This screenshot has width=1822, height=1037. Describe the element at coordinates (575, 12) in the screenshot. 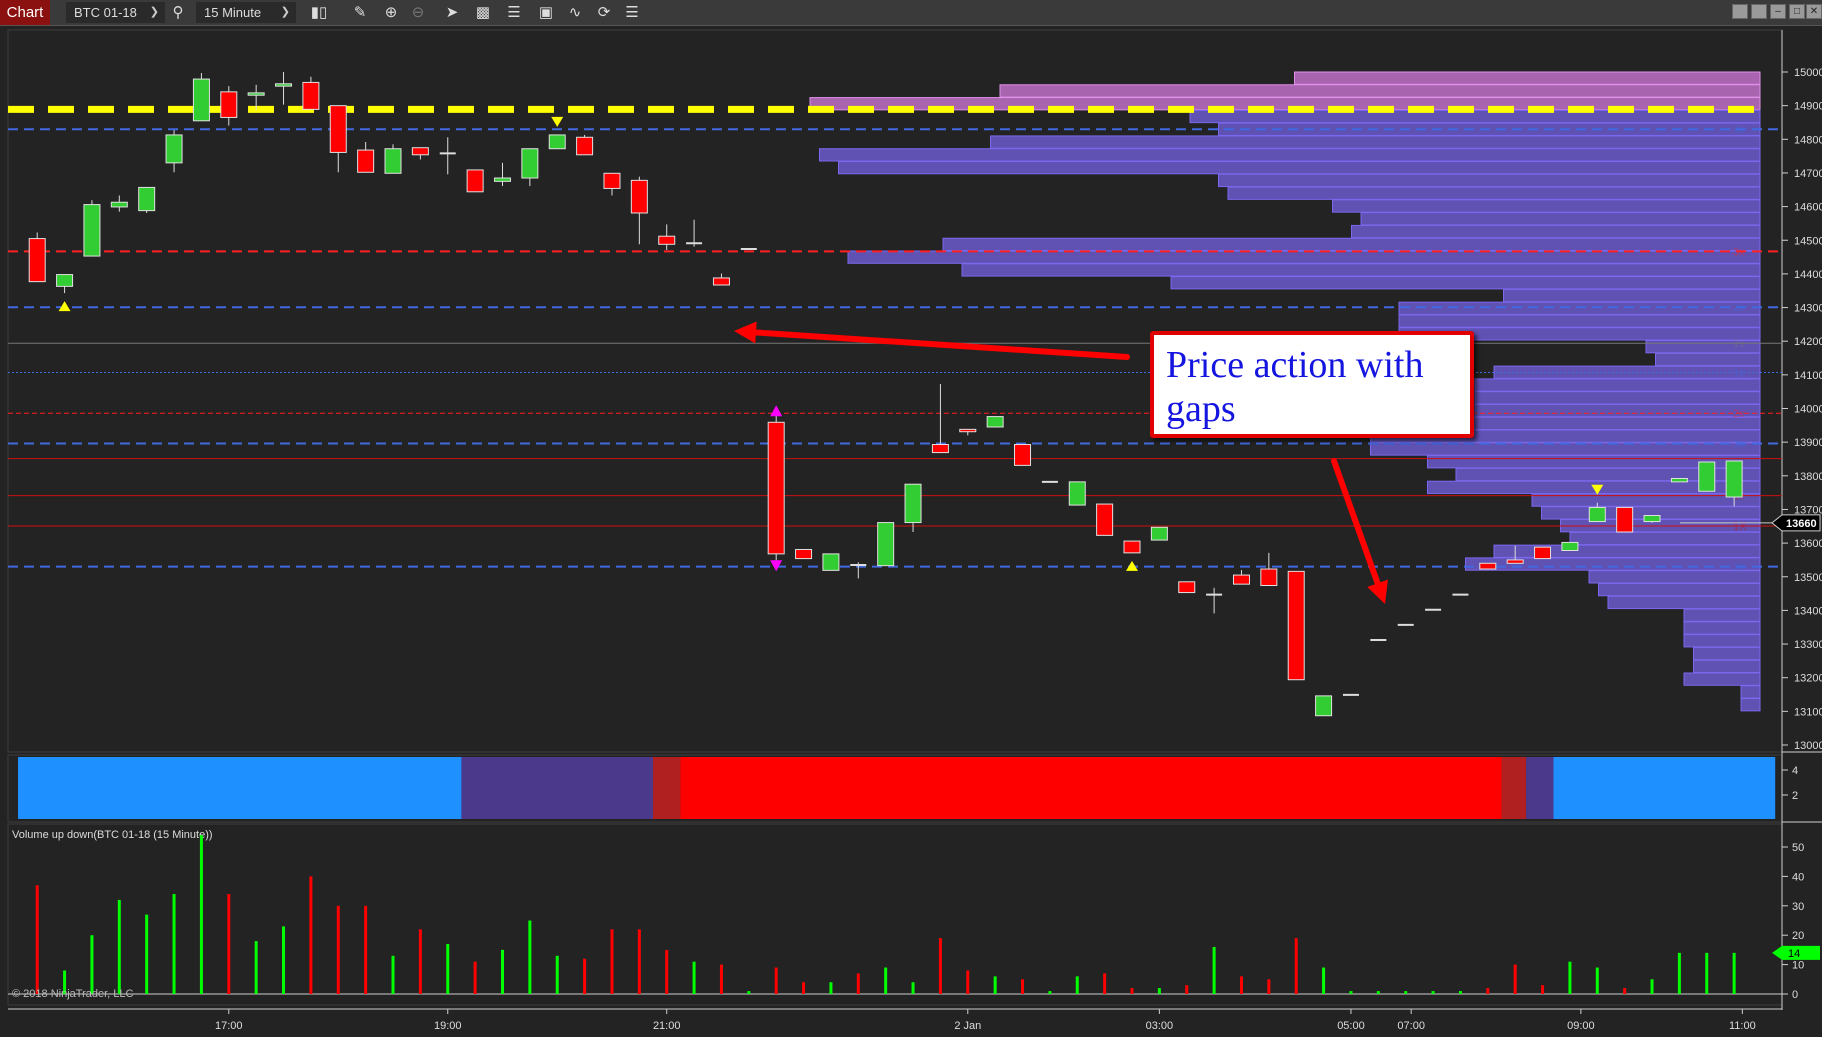

I see `strategies-icon: ∿` at that location.